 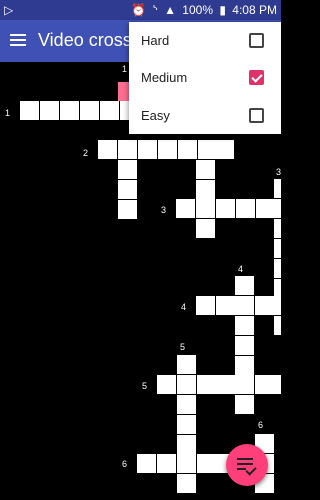 I want to click on status-bar: ▷ ⏰ ᔅ ▲ 100% ▮ 4:08 PM, so click(x=140, y=10).